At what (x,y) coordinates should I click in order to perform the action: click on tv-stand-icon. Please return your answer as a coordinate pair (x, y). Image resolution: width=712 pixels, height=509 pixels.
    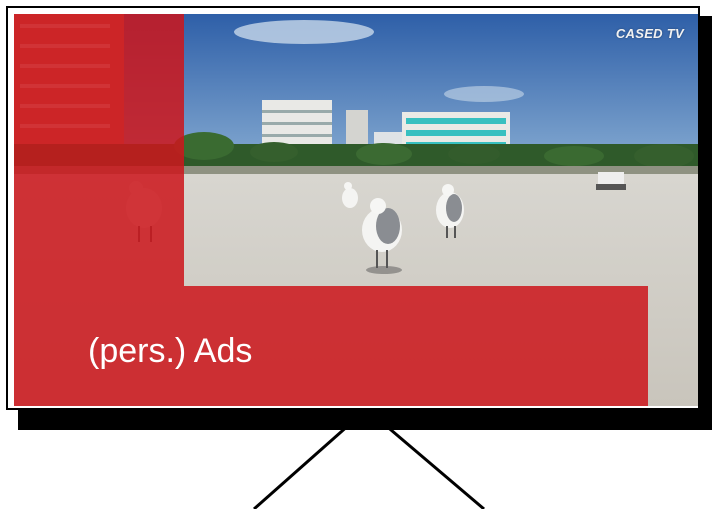
    Looking at the image, I should click on (369, 465).